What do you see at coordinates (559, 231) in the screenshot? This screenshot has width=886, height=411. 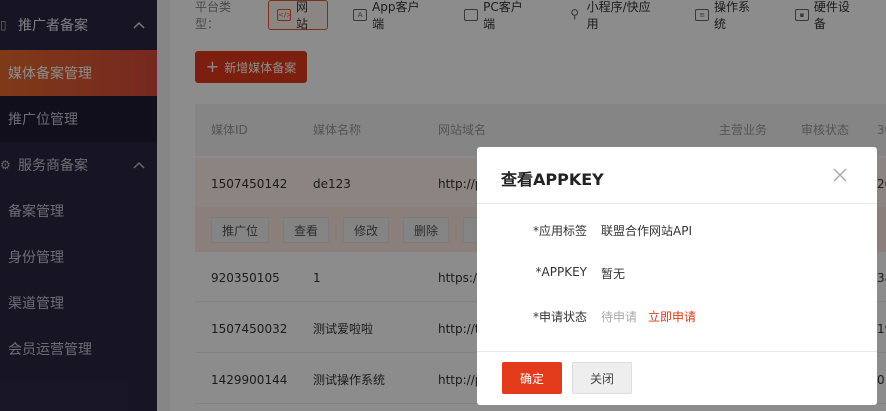 I see `field-label: *应用标签` at bounding box center [559, 231].